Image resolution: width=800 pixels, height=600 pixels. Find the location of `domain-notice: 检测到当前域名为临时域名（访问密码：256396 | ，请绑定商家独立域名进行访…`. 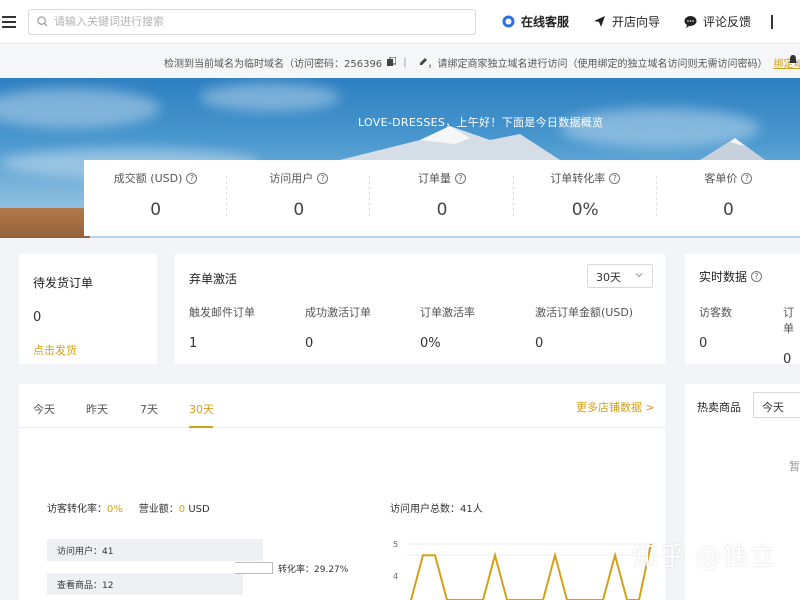

domain-notice: 检测到当前域名为临时域名（访问密码：256396 | ，请绑定商家独立域名进行访… is located at coordinates (400, 61).